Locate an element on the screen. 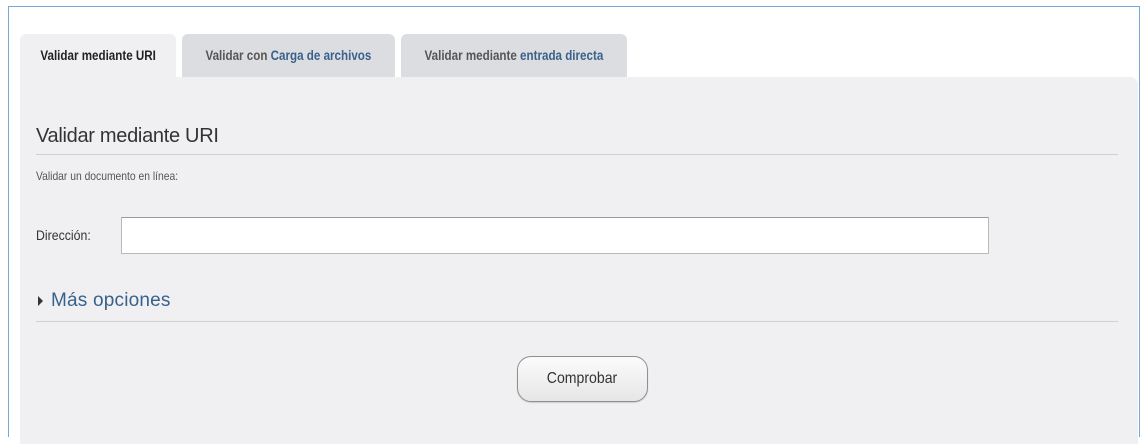 This screenshot has width=1146, height=444. address-input is located at coordinates (555, 235).